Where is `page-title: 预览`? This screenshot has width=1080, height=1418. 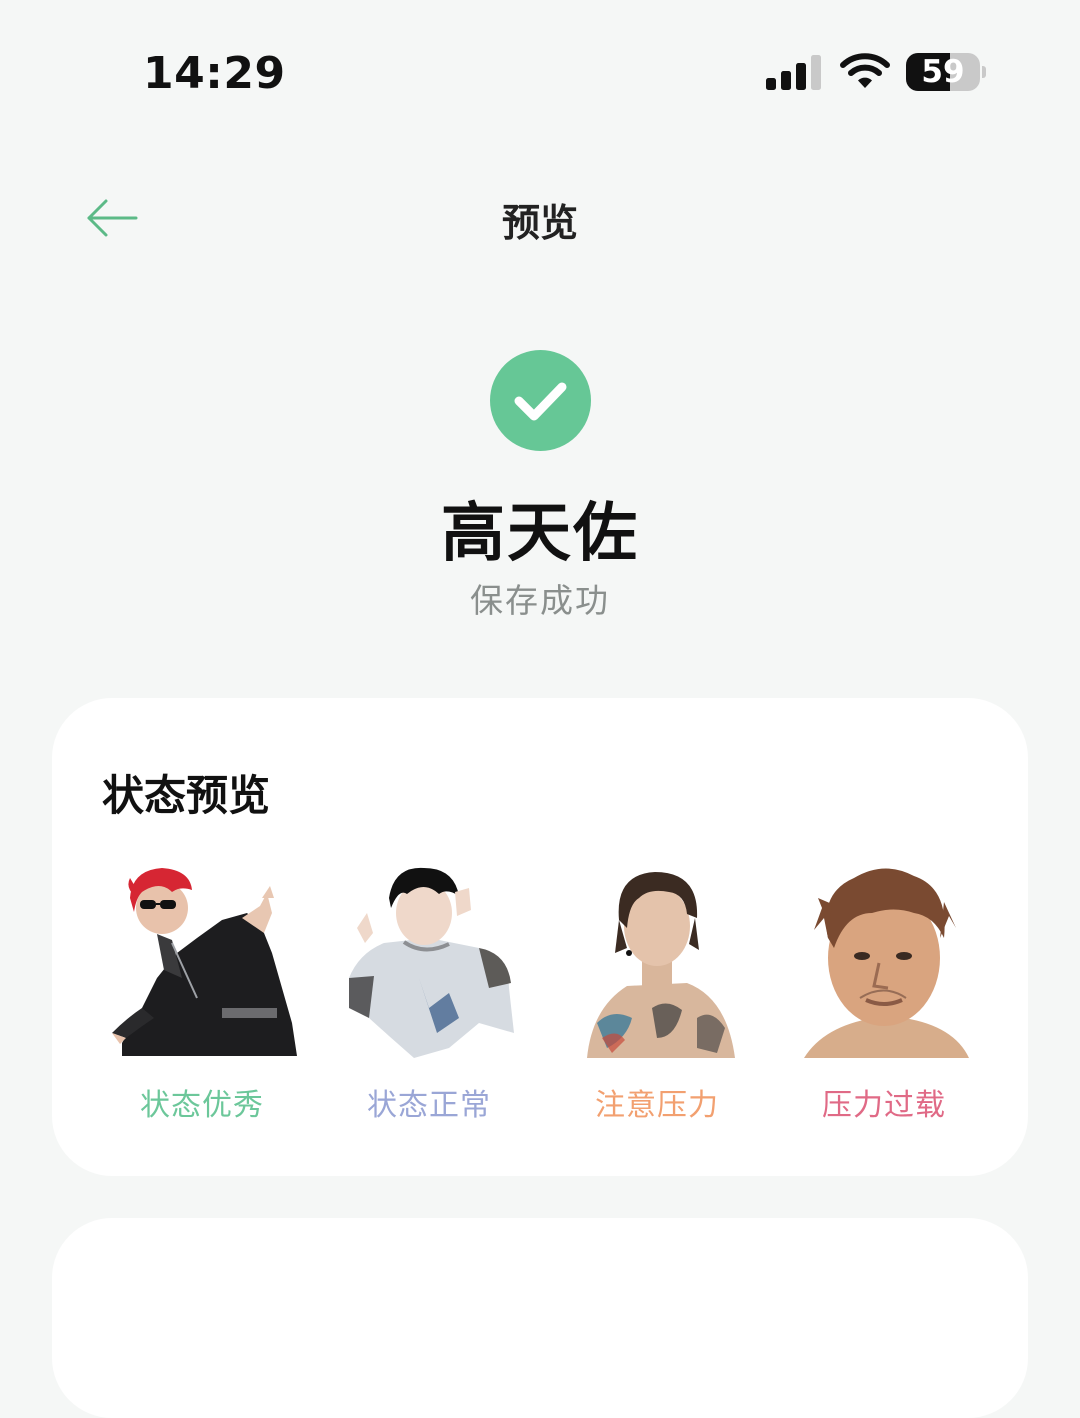
page-title: 预览 is located at coordinates (539, 223).